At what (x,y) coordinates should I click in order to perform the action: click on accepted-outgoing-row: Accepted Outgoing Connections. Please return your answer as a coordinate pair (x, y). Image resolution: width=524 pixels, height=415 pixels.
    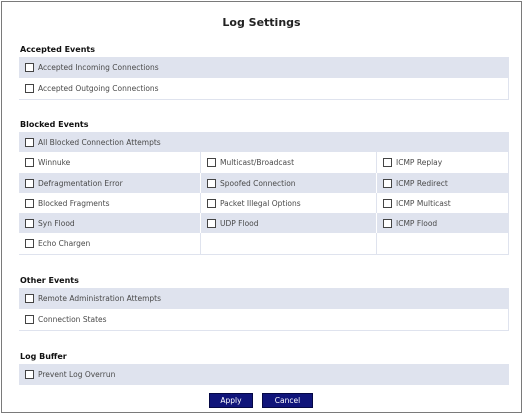
    Looking at the image, I should click on (264, 88).